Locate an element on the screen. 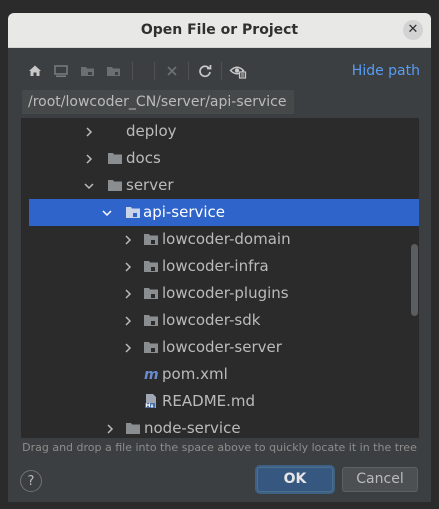 The width and height of the screenshot is (439, 509). tree-label: lowcoder-sdk is located at coordinates (211, 320).